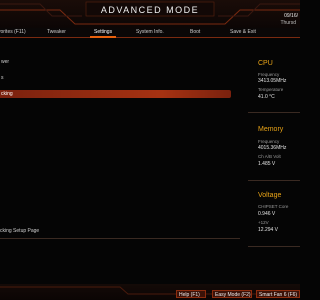 The image size is (320, 300). Describe the element at coordinates (273, 206) in the screenshot. I see `chipset-core-label: CHIPSET Core` at that location.